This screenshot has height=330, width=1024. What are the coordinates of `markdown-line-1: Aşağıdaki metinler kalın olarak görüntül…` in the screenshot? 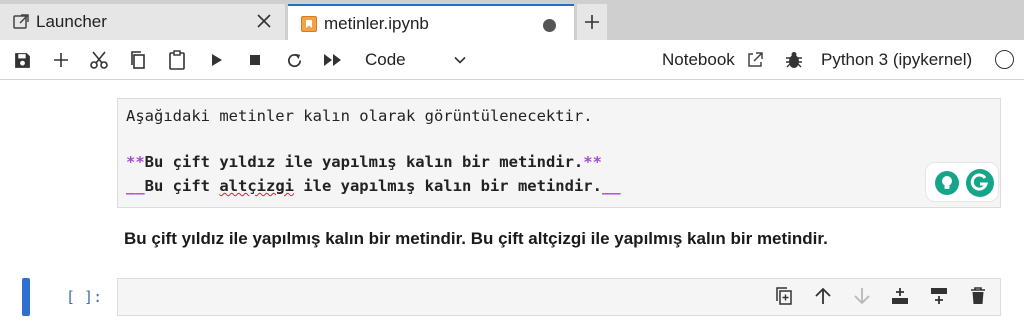 It's located at (359, 116).